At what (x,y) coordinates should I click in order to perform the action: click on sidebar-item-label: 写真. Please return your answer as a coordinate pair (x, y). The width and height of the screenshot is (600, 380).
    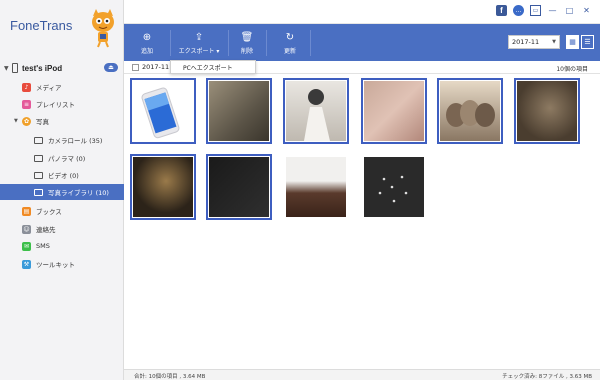
    Looking at the image, I should click on (42, 122).